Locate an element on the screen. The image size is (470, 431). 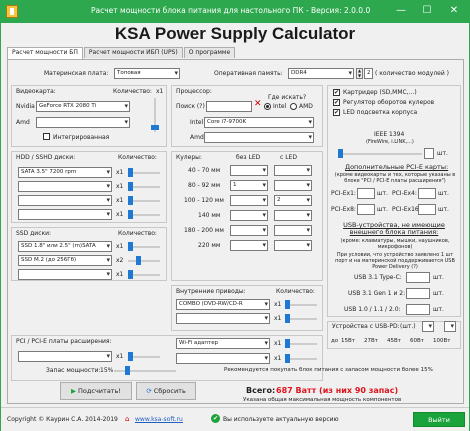
pcie-x1-label: PCI-Ex1: is located at coordinates (343, 193).